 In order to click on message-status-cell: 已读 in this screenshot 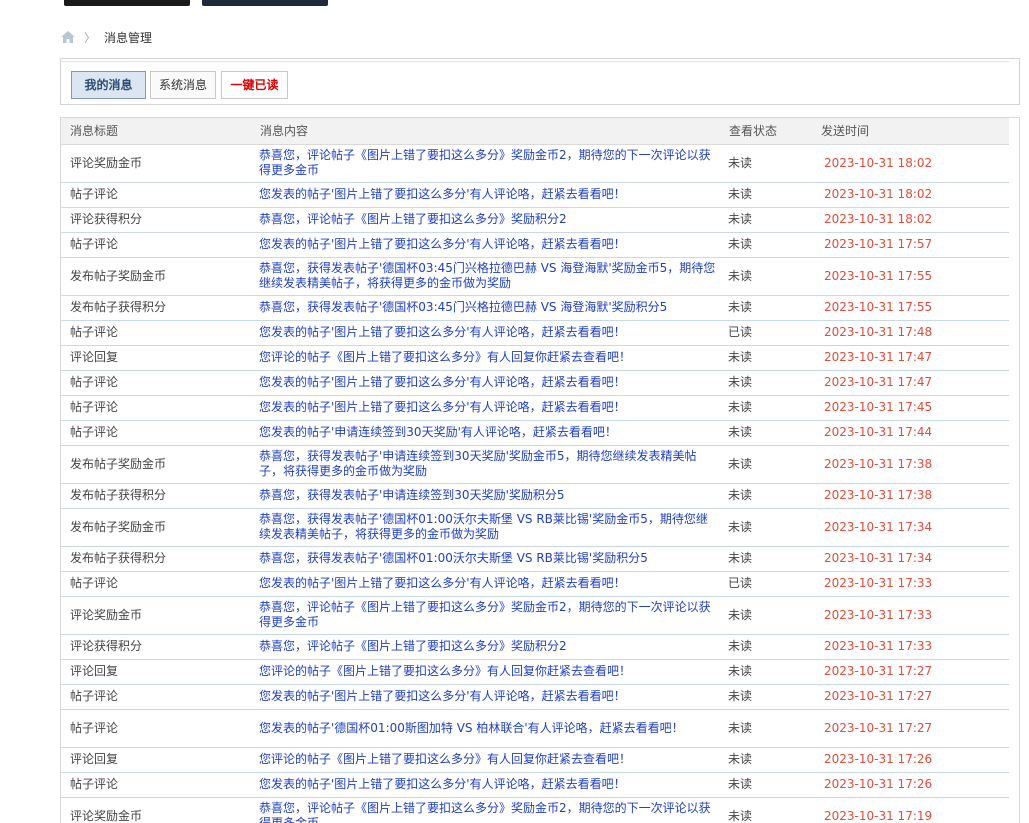, I will do `click(766, 584)`.